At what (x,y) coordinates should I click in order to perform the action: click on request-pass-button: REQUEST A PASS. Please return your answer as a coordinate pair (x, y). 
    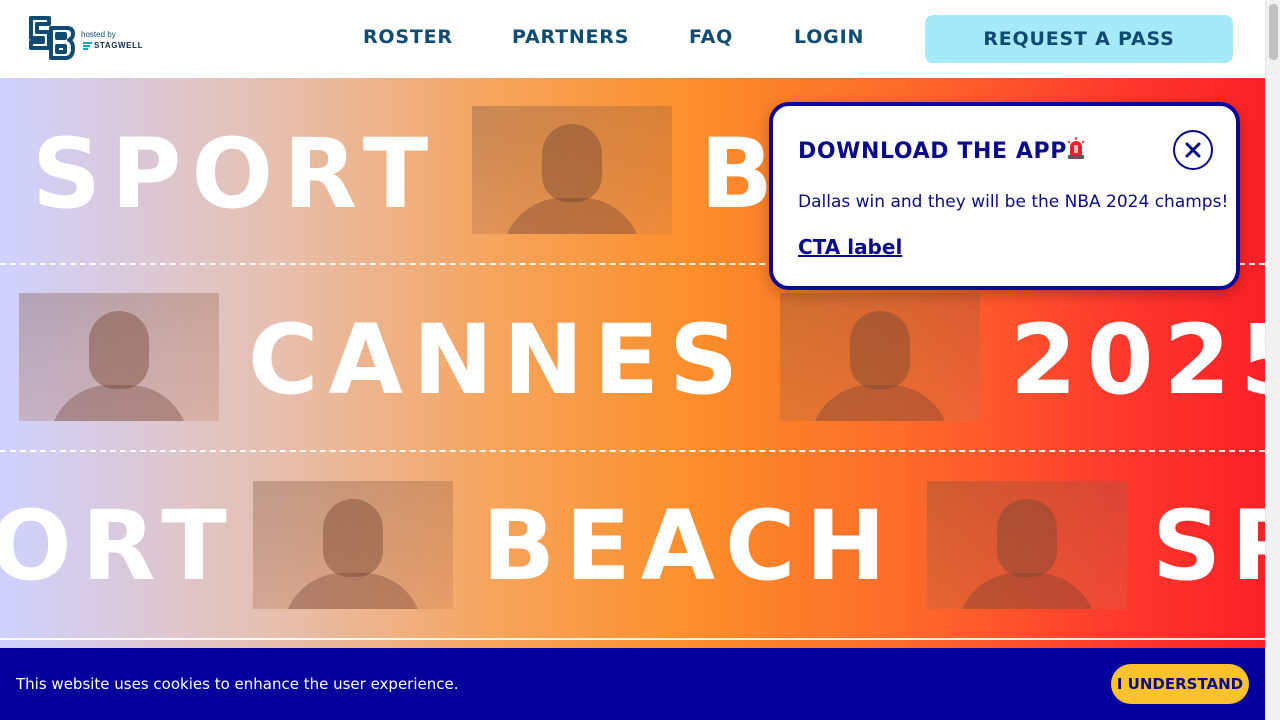
    Looking at the image, I should click on (1079, 39).